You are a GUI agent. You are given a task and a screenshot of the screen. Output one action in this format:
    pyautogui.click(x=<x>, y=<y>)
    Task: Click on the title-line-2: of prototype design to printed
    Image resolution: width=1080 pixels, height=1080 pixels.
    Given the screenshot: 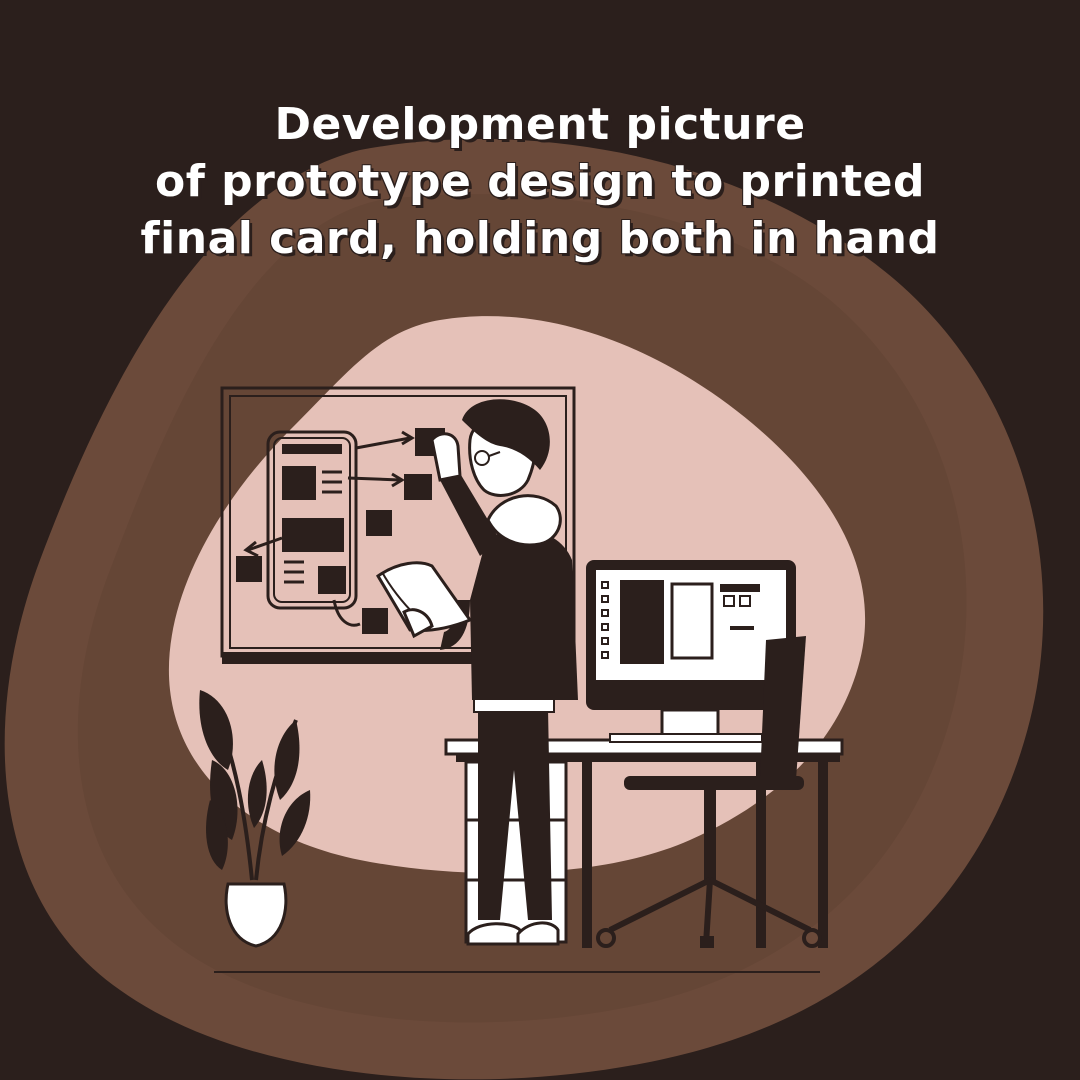 What is the action you would take?
    pyautogui.click(x=540, y=182)
    